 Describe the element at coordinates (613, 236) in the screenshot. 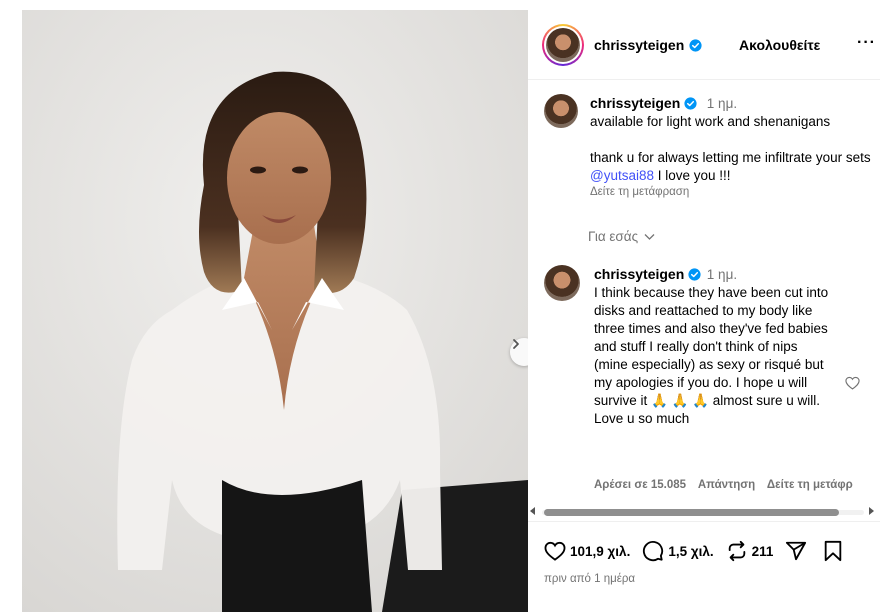

I see `for-you-label: Για εσάς` at that location.